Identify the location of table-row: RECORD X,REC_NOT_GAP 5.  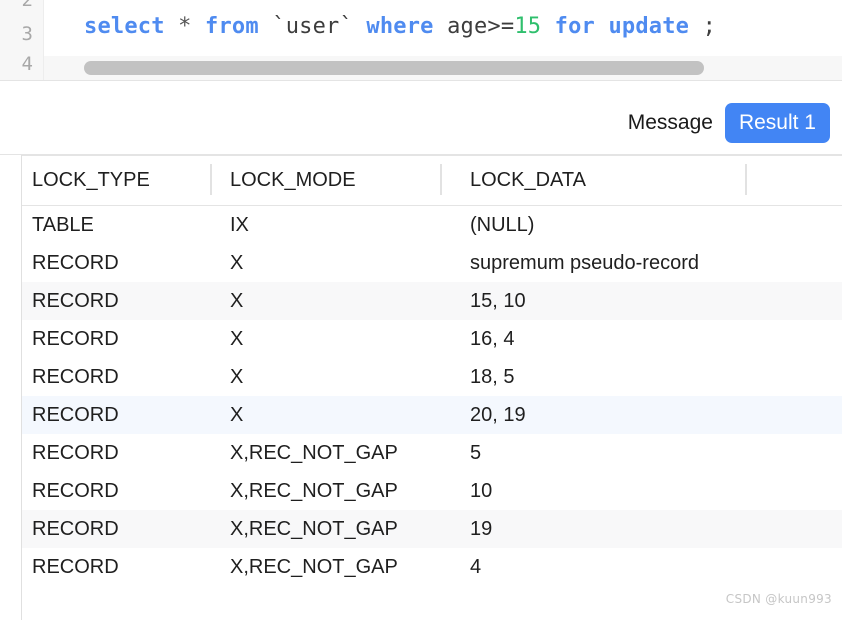
(432, 453).